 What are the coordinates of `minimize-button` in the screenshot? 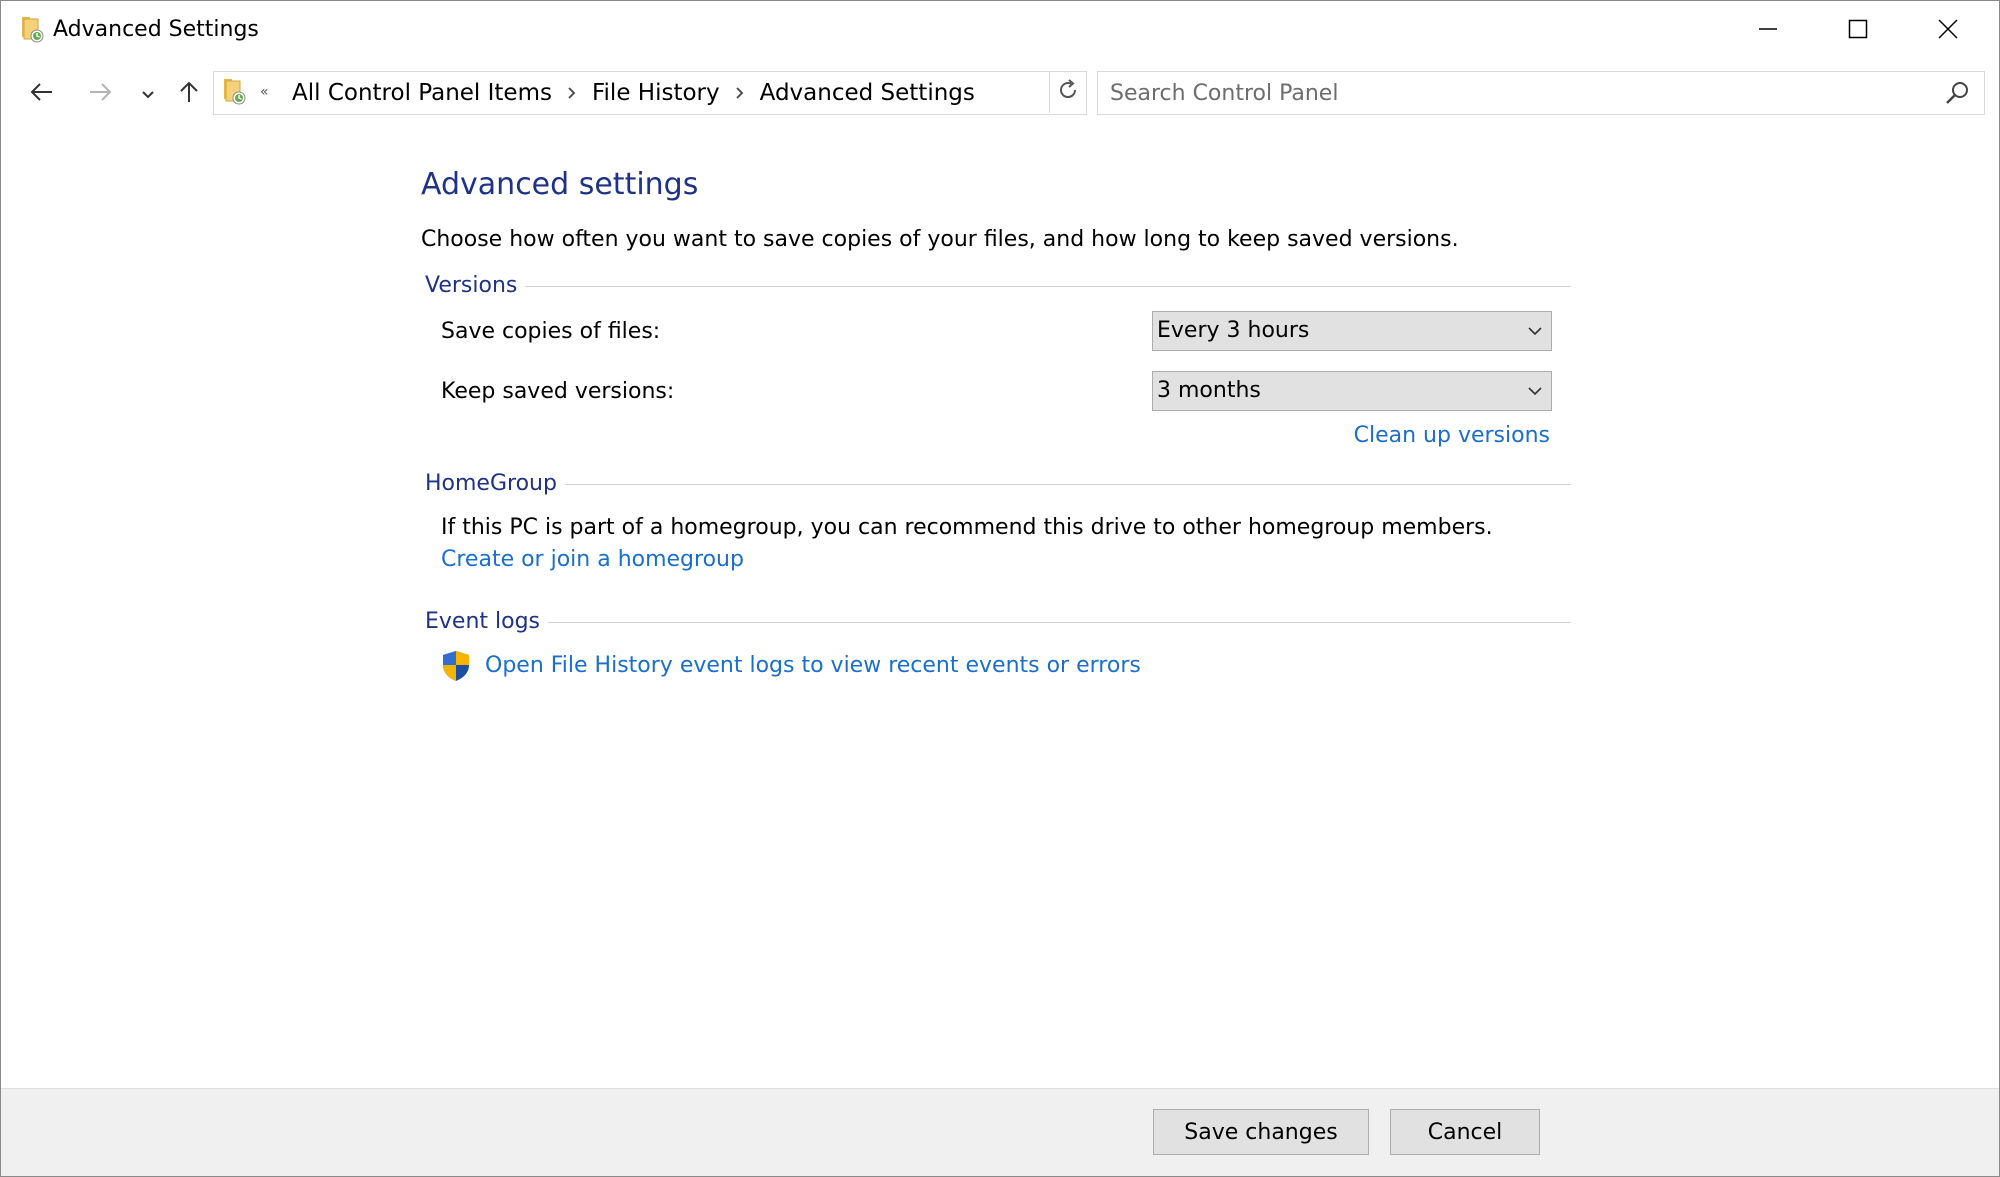 It's located at (1768, 31).